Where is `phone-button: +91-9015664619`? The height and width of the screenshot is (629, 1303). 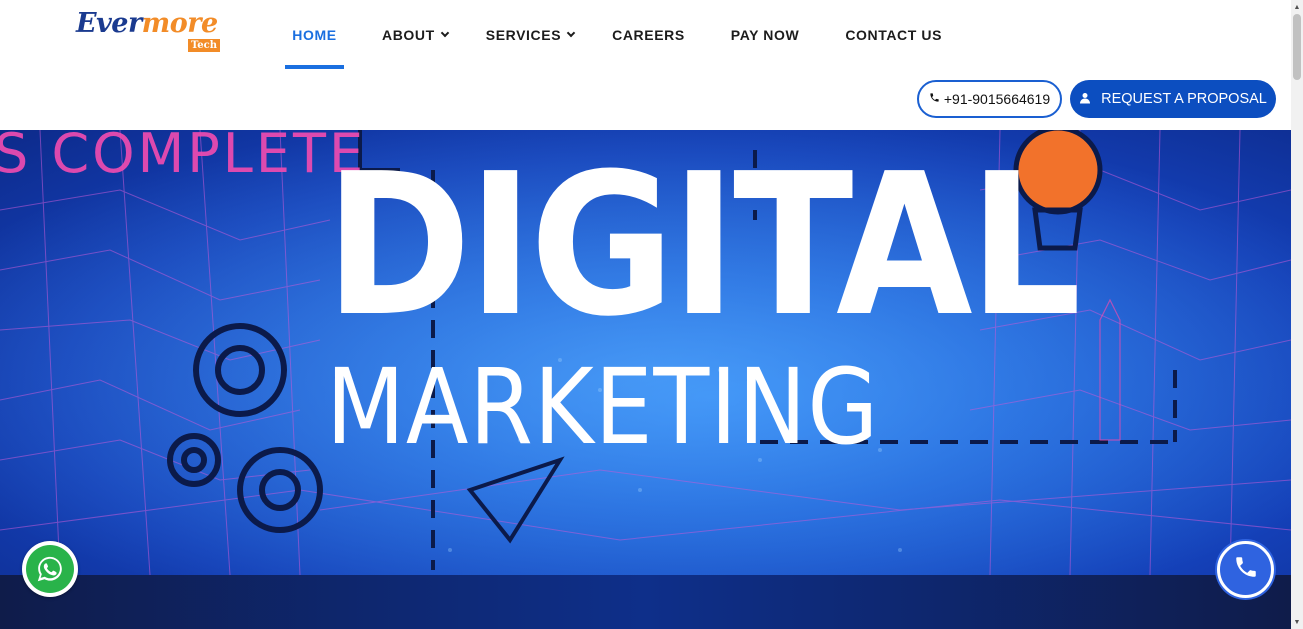 phone-button: +91-9015664619 is located at coordinates (989, 99).